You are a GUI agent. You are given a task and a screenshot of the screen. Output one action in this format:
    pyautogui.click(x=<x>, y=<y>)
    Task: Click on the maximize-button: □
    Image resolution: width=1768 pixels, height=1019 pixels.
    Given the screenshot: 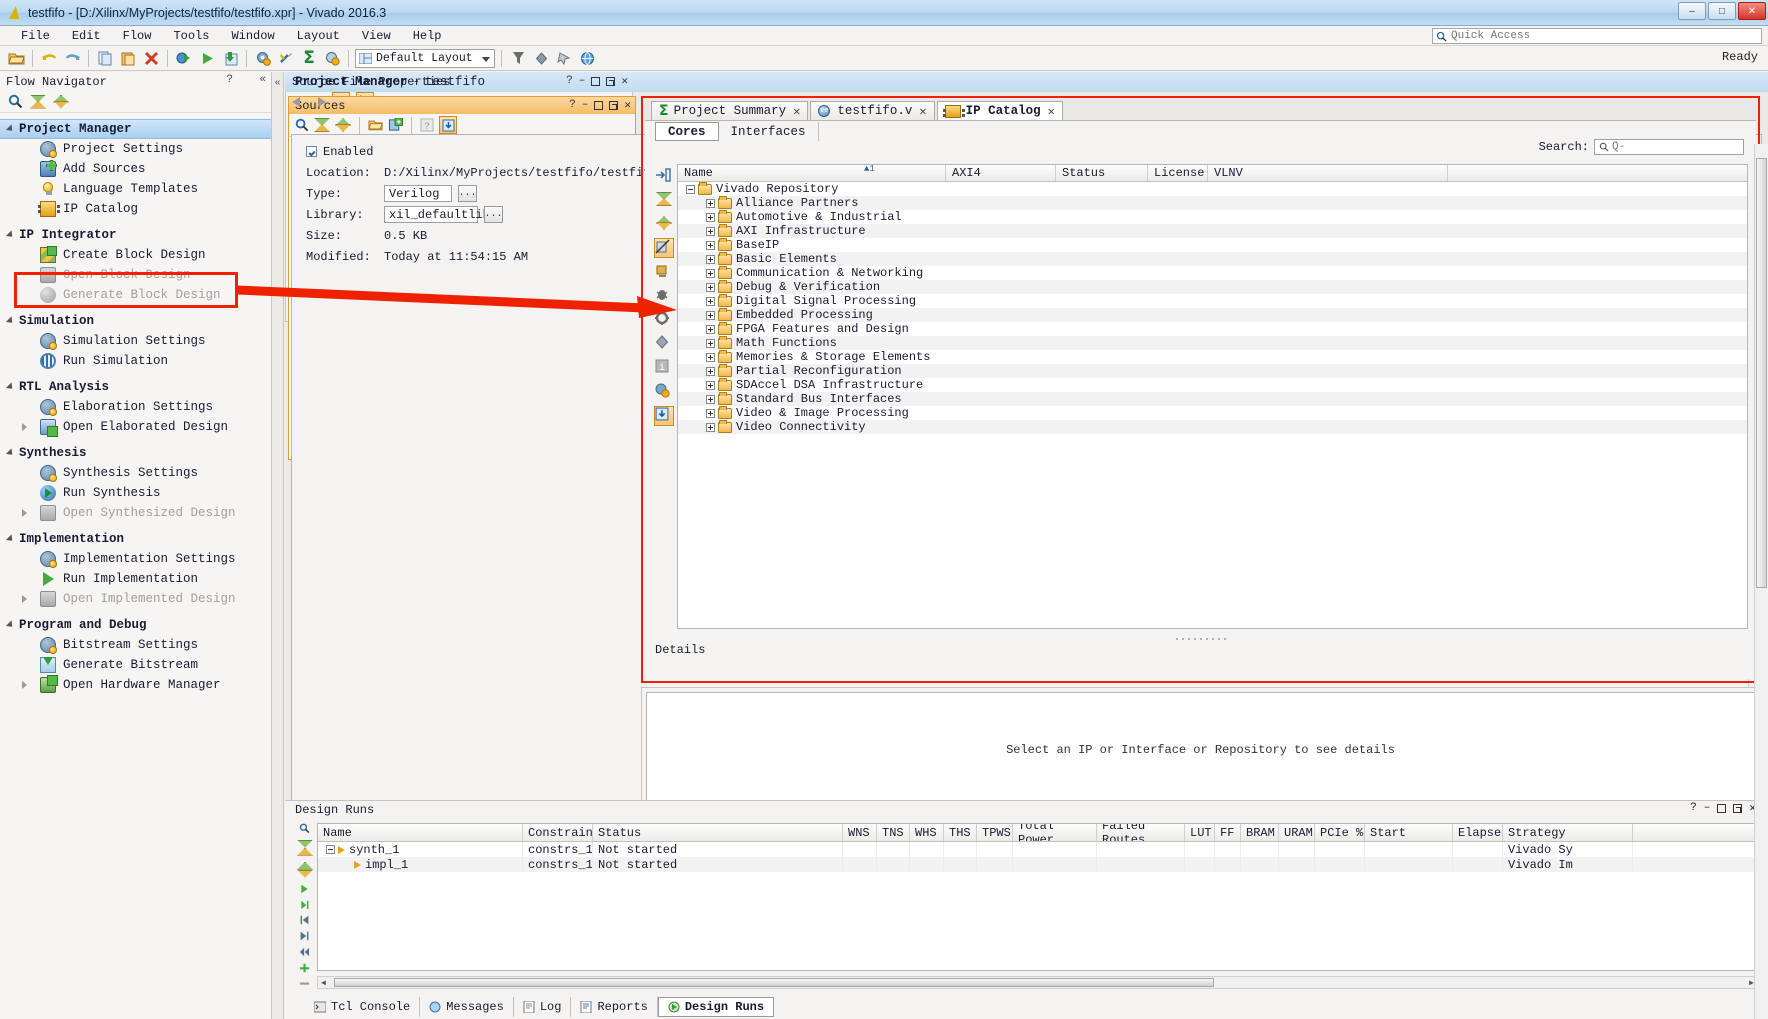 What is the action you would take?
    pyautogui.click(x=1722, y=11)
    